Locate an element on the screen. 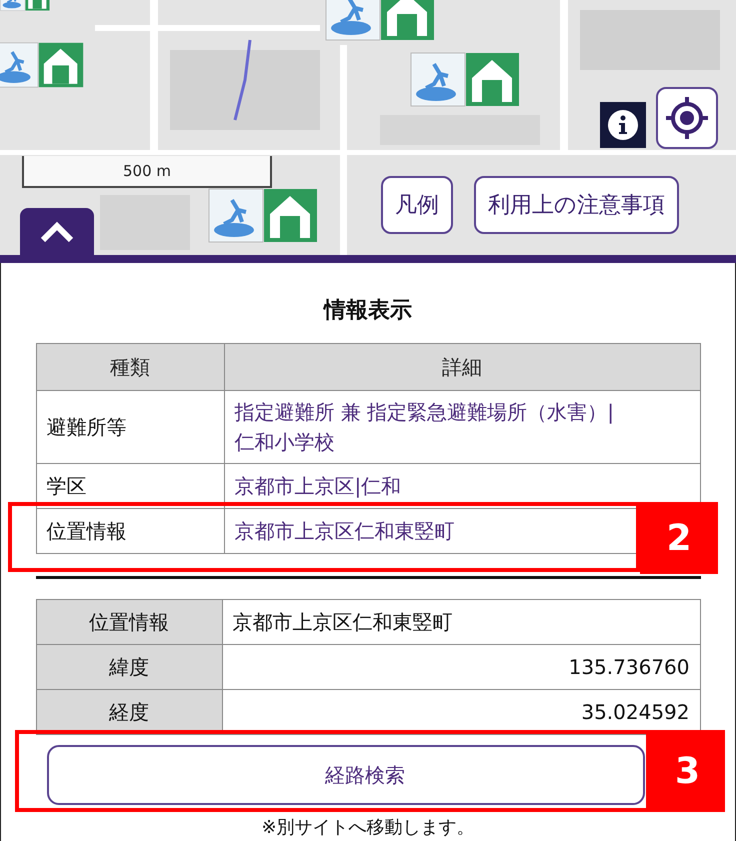  collapse-button is located at coordinates (57, 231).